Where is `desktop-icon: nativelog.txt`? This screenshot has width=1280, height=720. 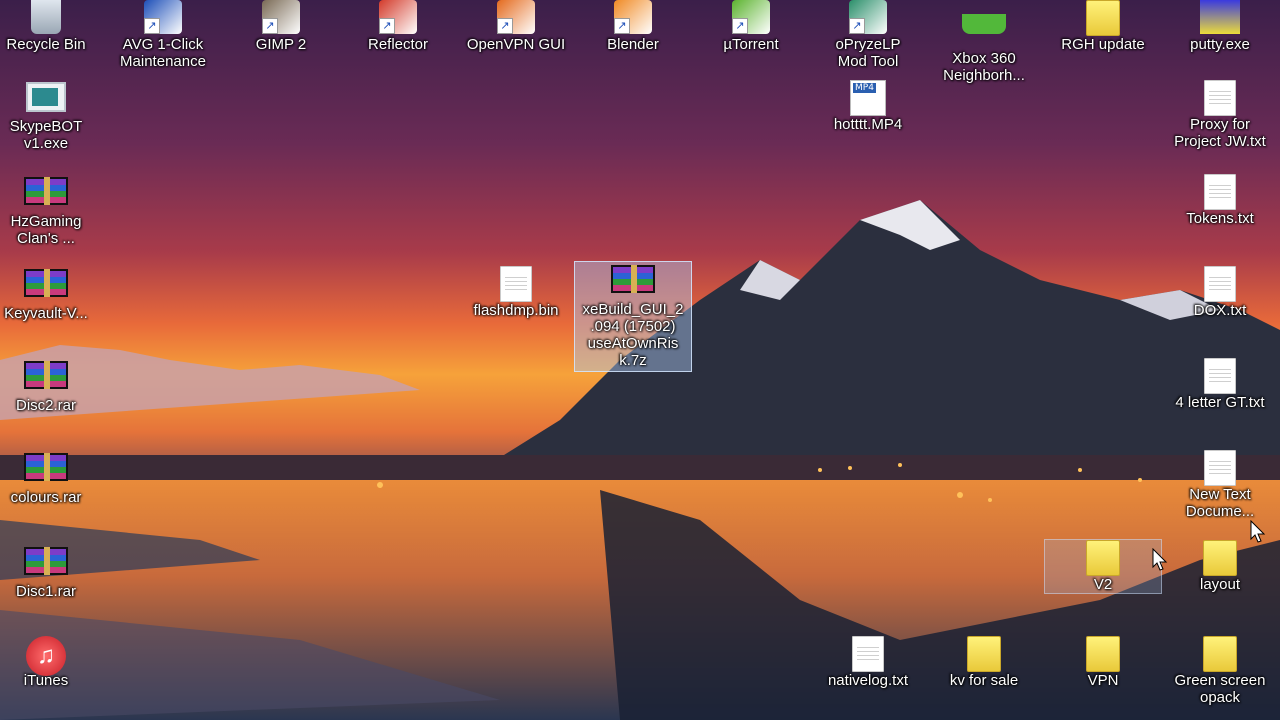
desktop-icon: nativelog.txt is located at coordinates (868, 662).